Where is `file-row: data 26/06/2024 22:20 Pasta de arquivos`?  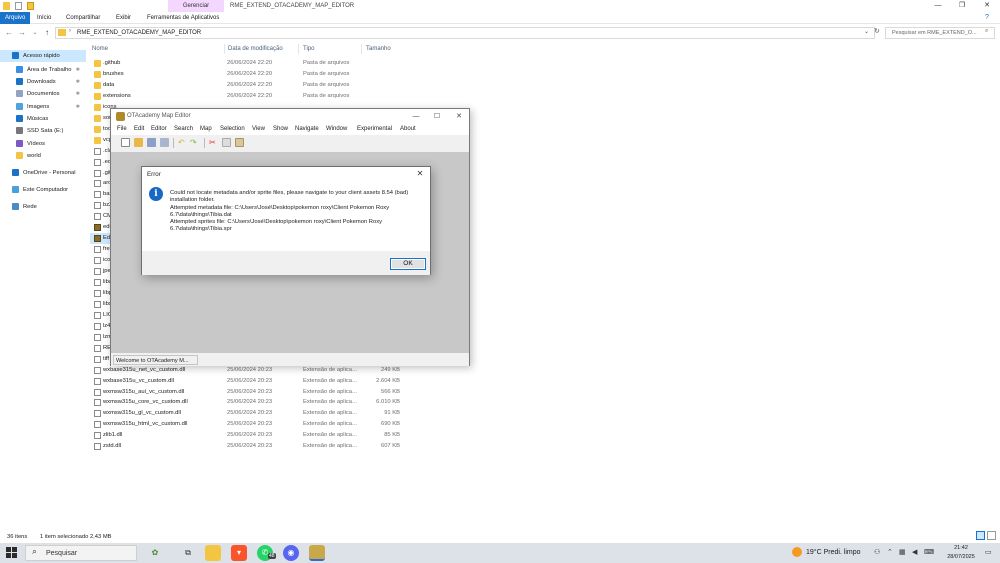
file-row: data 26/06/2024 22:20 Pasta de arquivos is located at coordinates (250, 85).